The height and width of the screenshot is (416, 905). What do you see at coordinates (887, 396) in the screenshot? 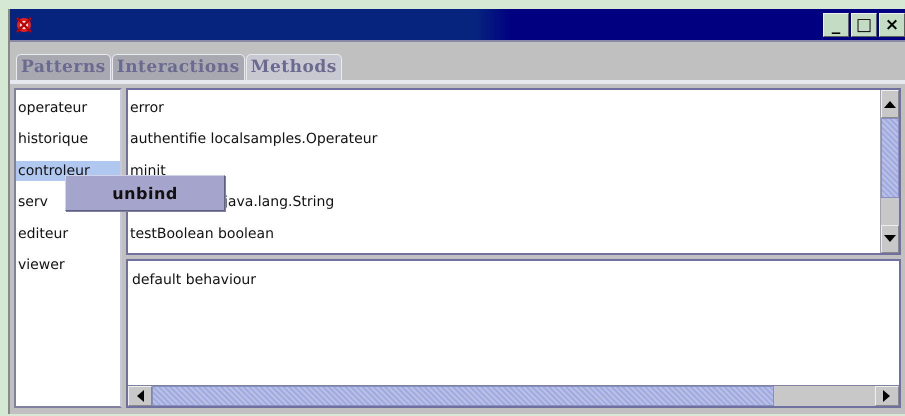
I see `right-arrow-icon` at bounding box center [887, 396].